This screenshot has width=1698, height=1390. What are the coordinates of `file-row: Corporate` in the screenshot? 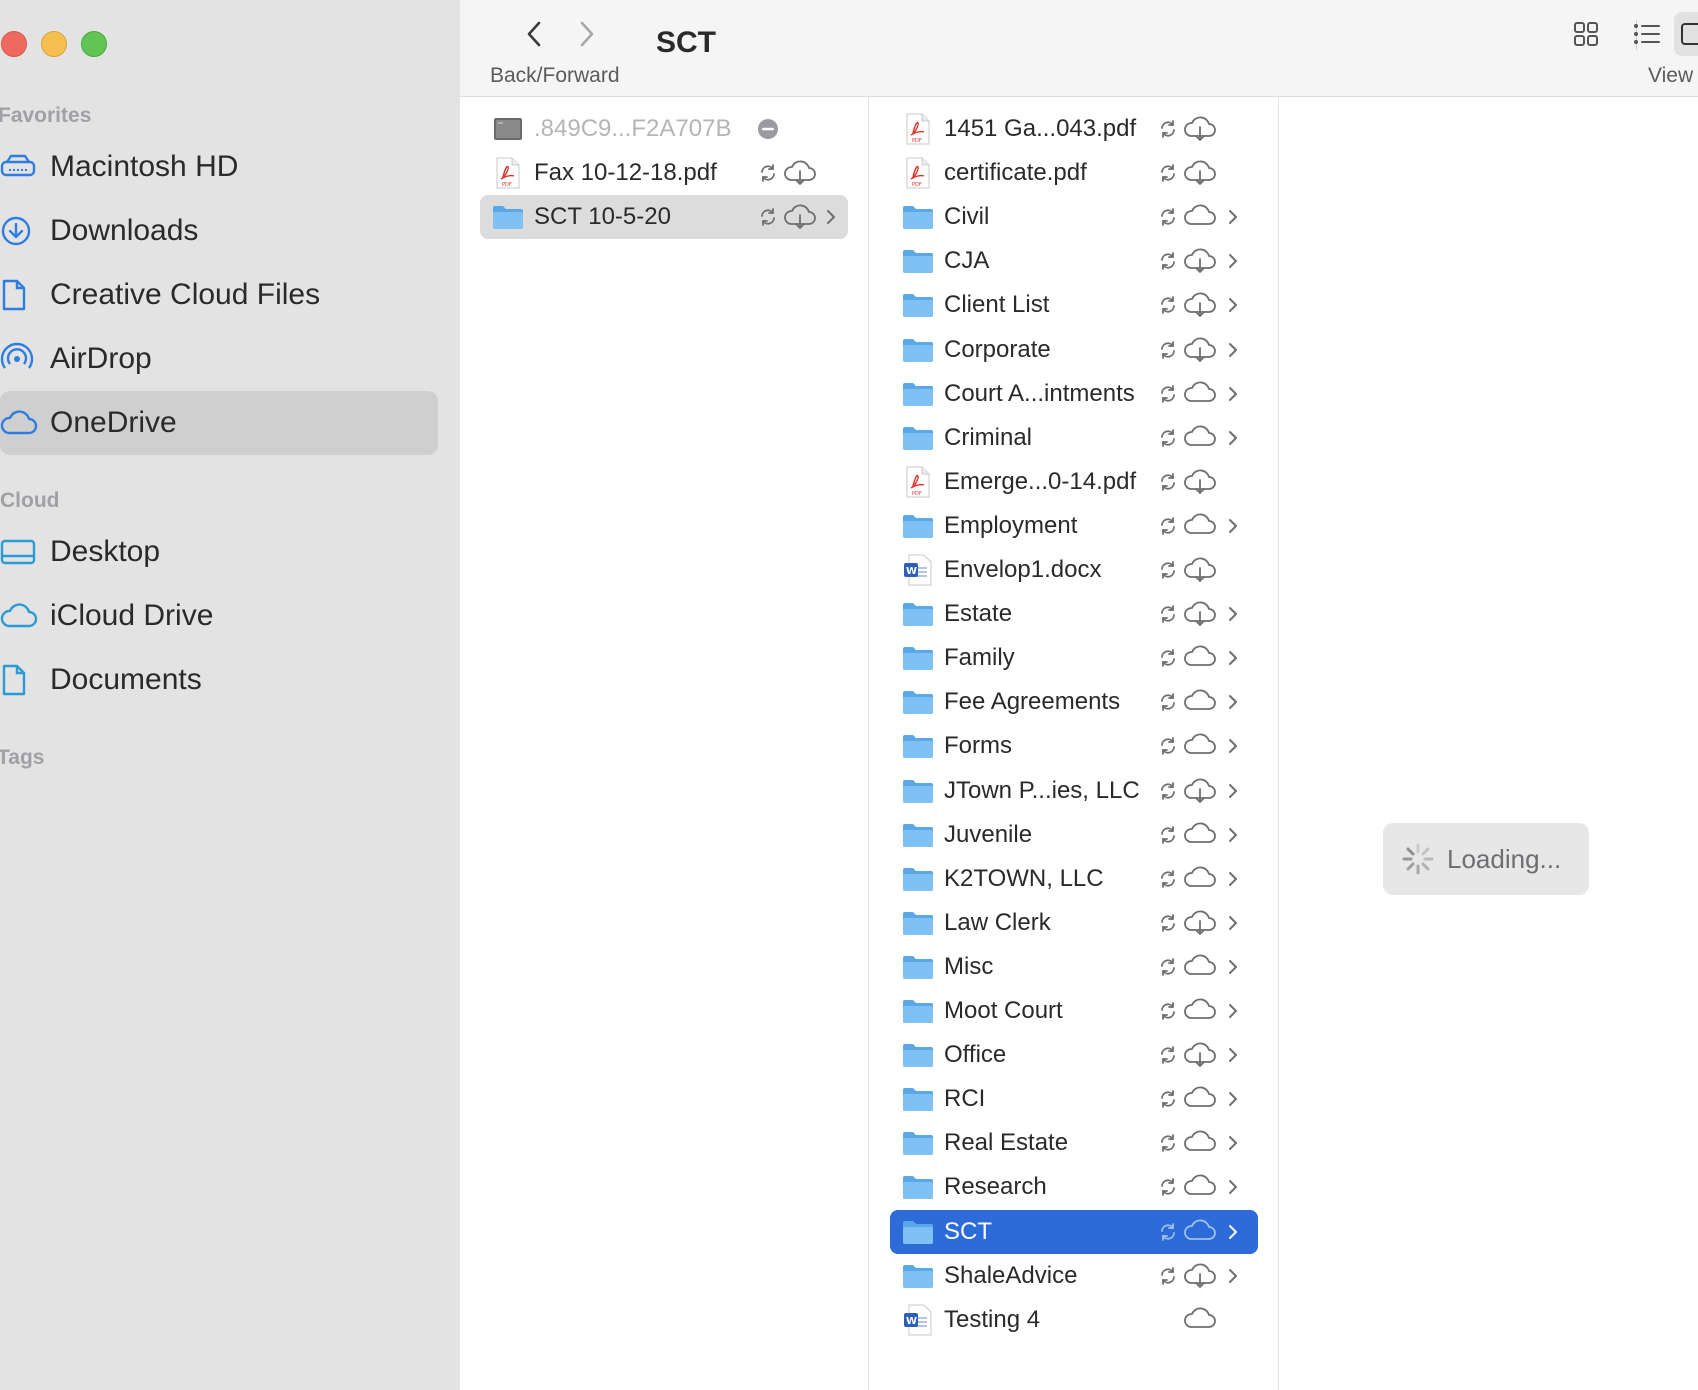 It's located at (1074, 350).